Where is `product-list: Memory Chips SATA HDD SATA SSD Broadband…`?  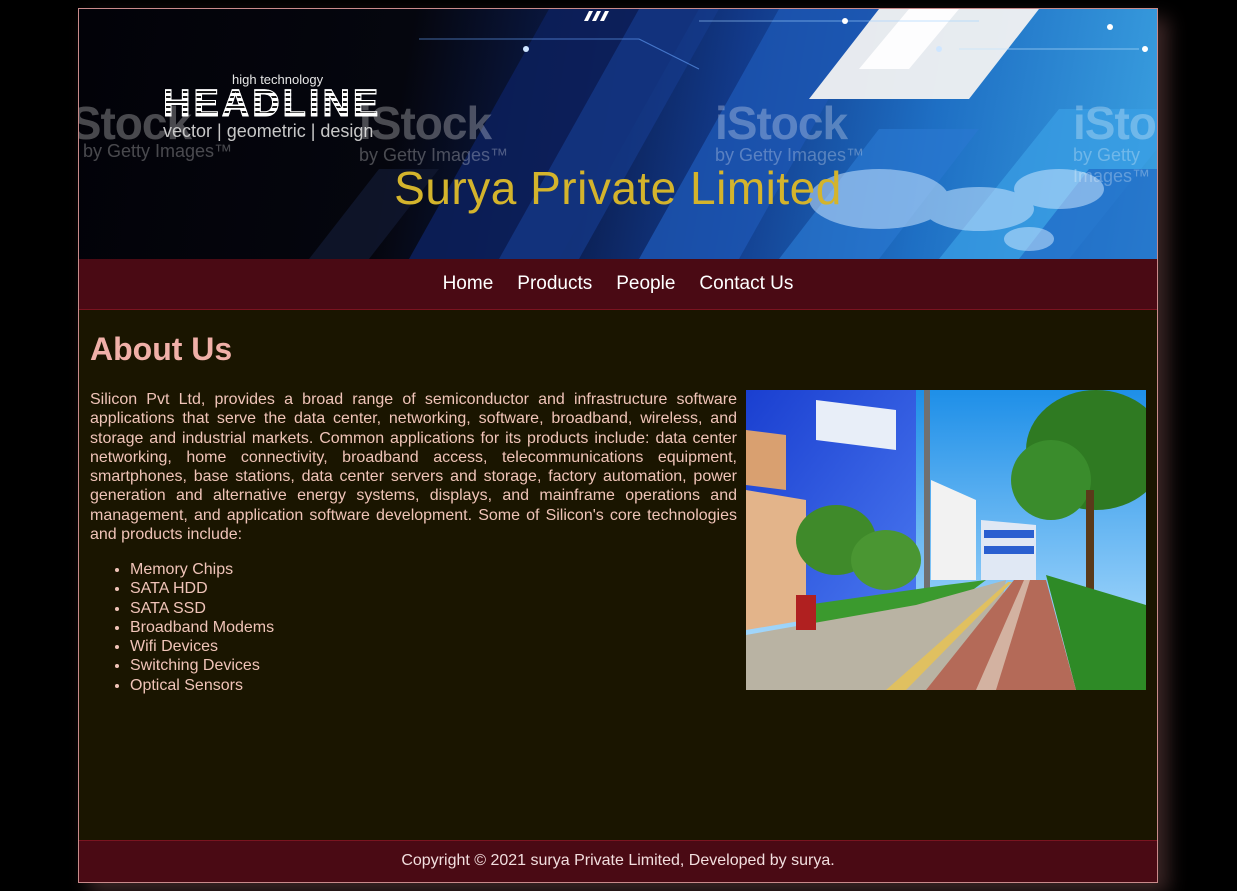
product-list: Memory Chips SATA HDD SATA SSD Broadband… is located at coordinates (182, 627).